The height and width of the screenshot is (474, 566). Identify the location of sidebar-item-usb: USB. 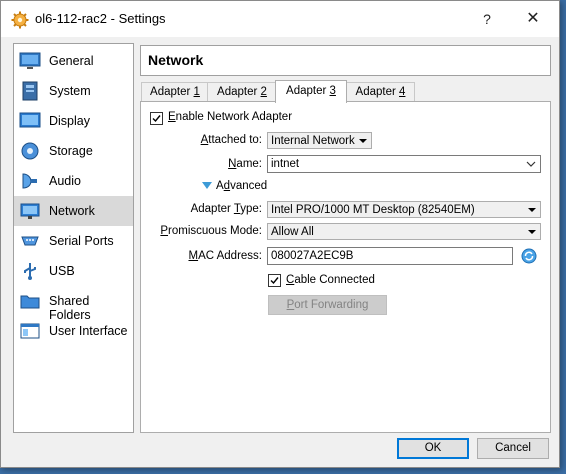
(73, 271).